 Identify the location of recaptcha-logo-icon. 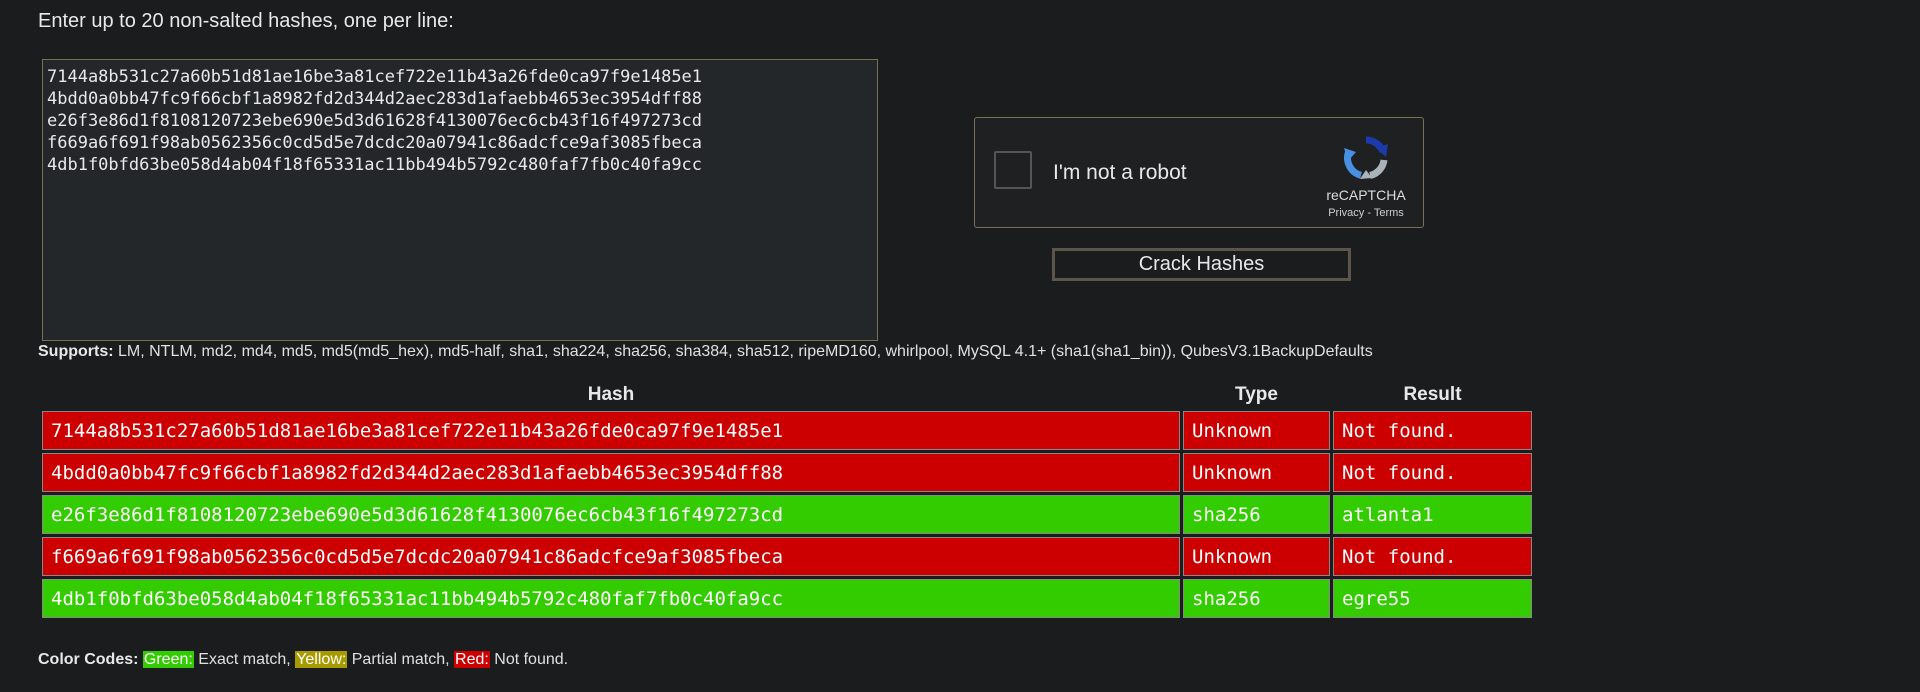
(1366, 157).